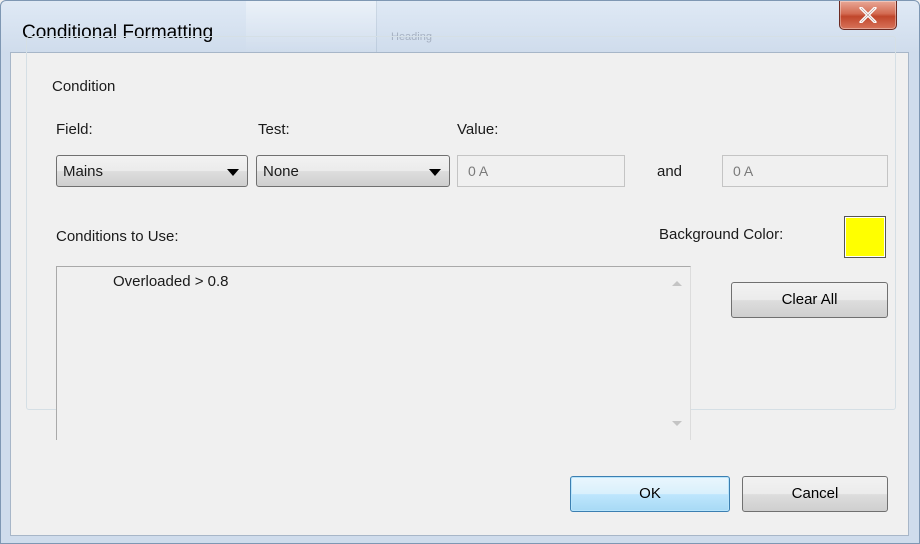 The width and height of the screenshot is (920, 544). I want to click on scroll-up-arrow-icon, so click(677, 283).